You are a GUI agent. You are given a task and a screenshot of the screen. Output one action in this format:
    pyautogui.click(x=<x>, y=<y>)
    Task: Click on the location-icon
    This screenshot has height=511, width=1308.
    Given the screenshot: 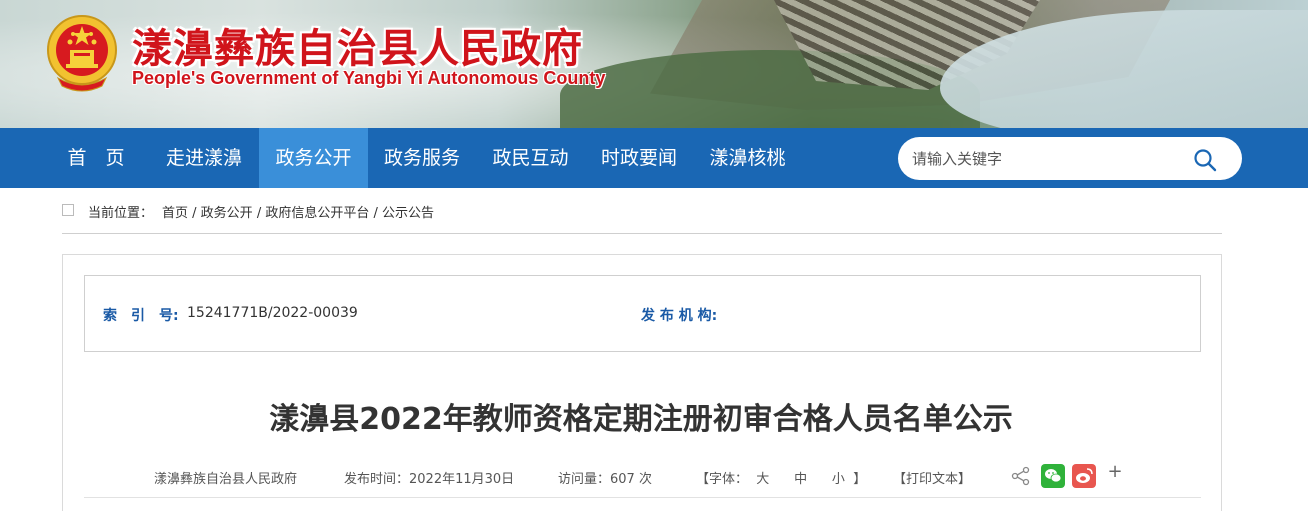 What is the action you would take?
    pyautogui.click(x=68, y=210)
    